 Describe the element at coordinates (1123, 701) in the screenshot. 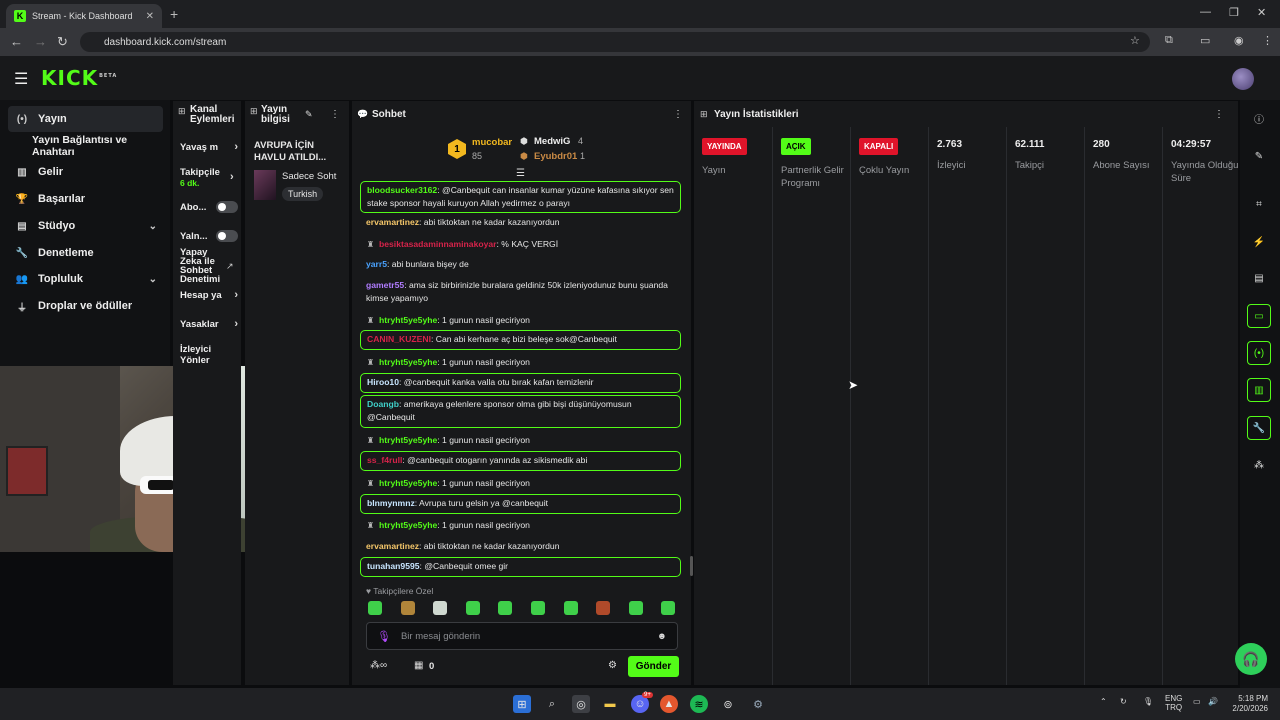

I see `tray-sync-icon: ↻` at that location.